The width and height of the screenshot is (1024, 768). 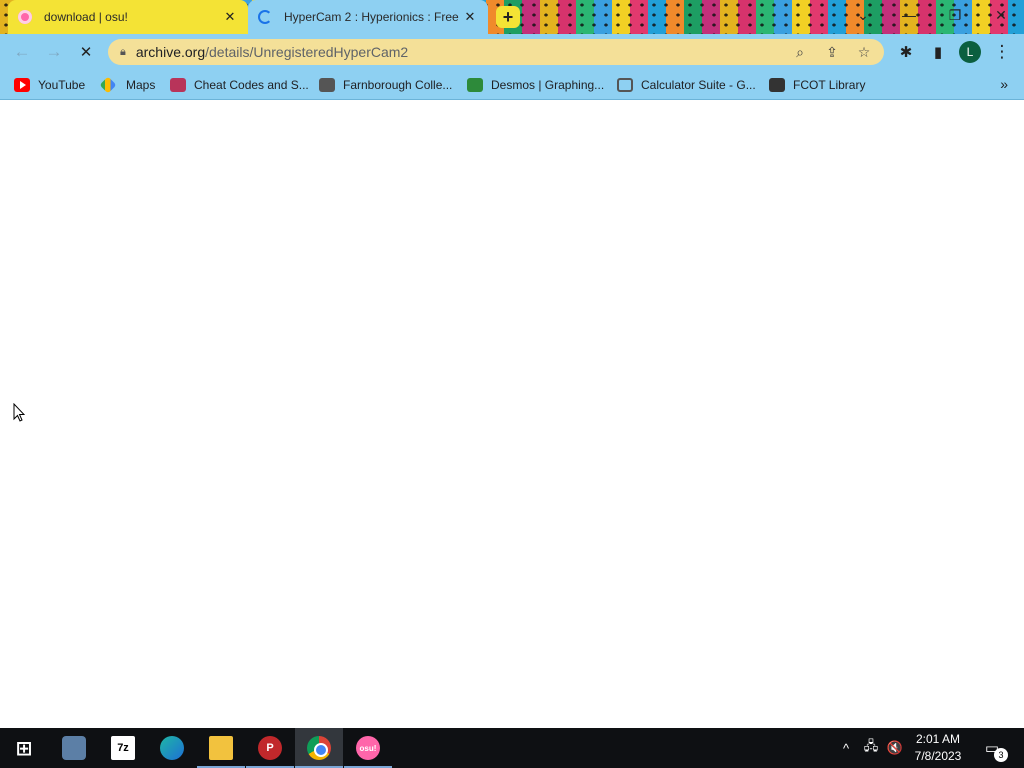 I want to click on notification-center-icon: ▭ 3, so click(x=994, y=749).